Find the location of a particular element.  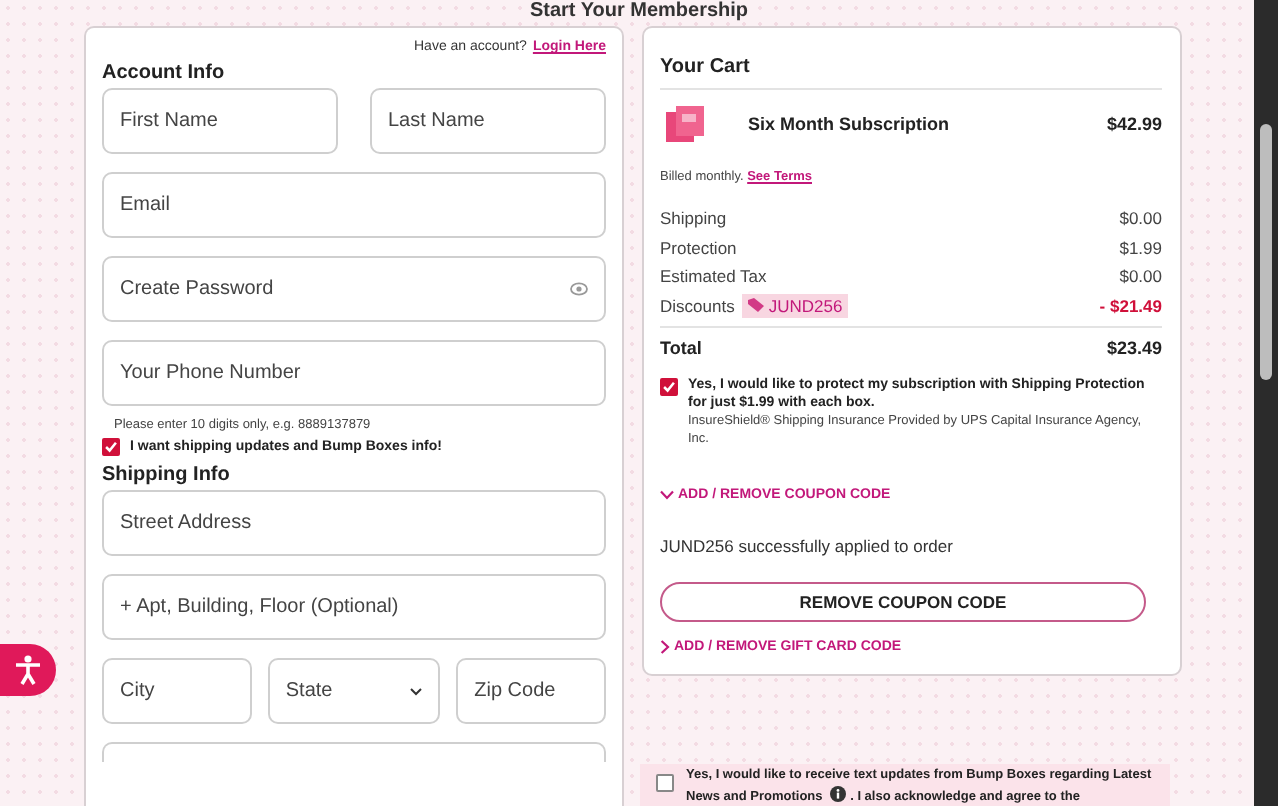

state-dropdown: State is located at coordinates (354, 691).